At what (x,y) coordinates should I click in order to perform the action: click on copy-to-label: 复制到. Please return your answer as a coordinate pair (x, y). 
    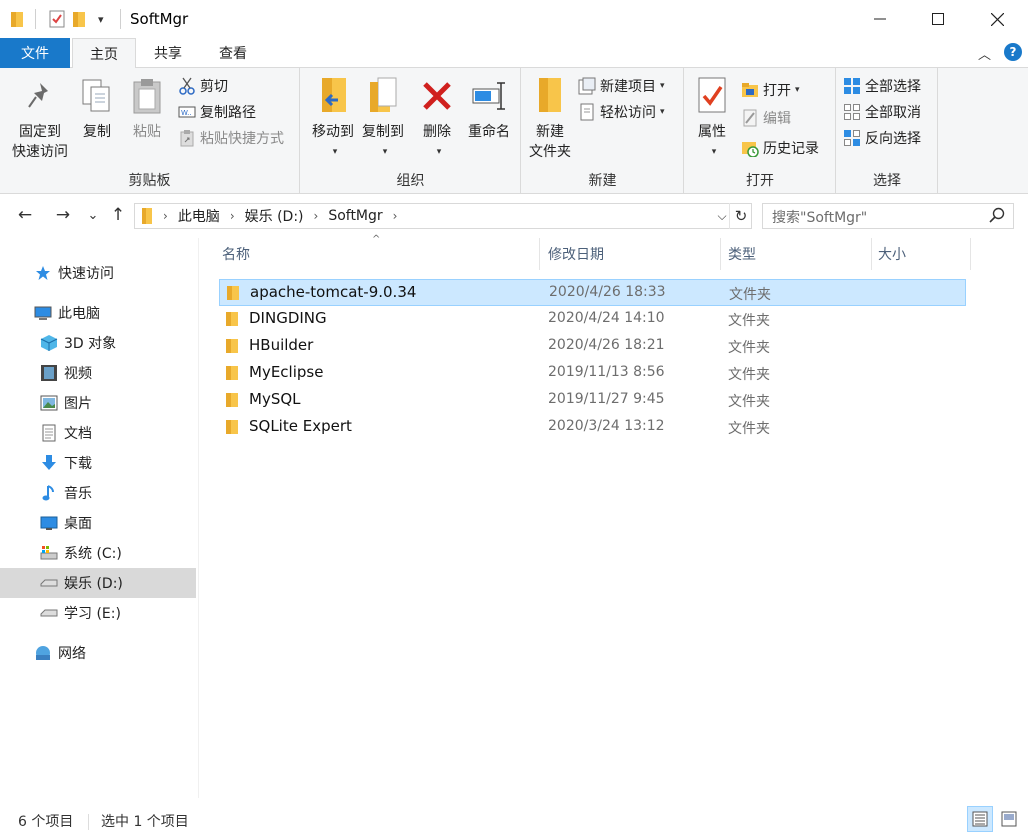
    Looking at the image, I should click on (383, 132).